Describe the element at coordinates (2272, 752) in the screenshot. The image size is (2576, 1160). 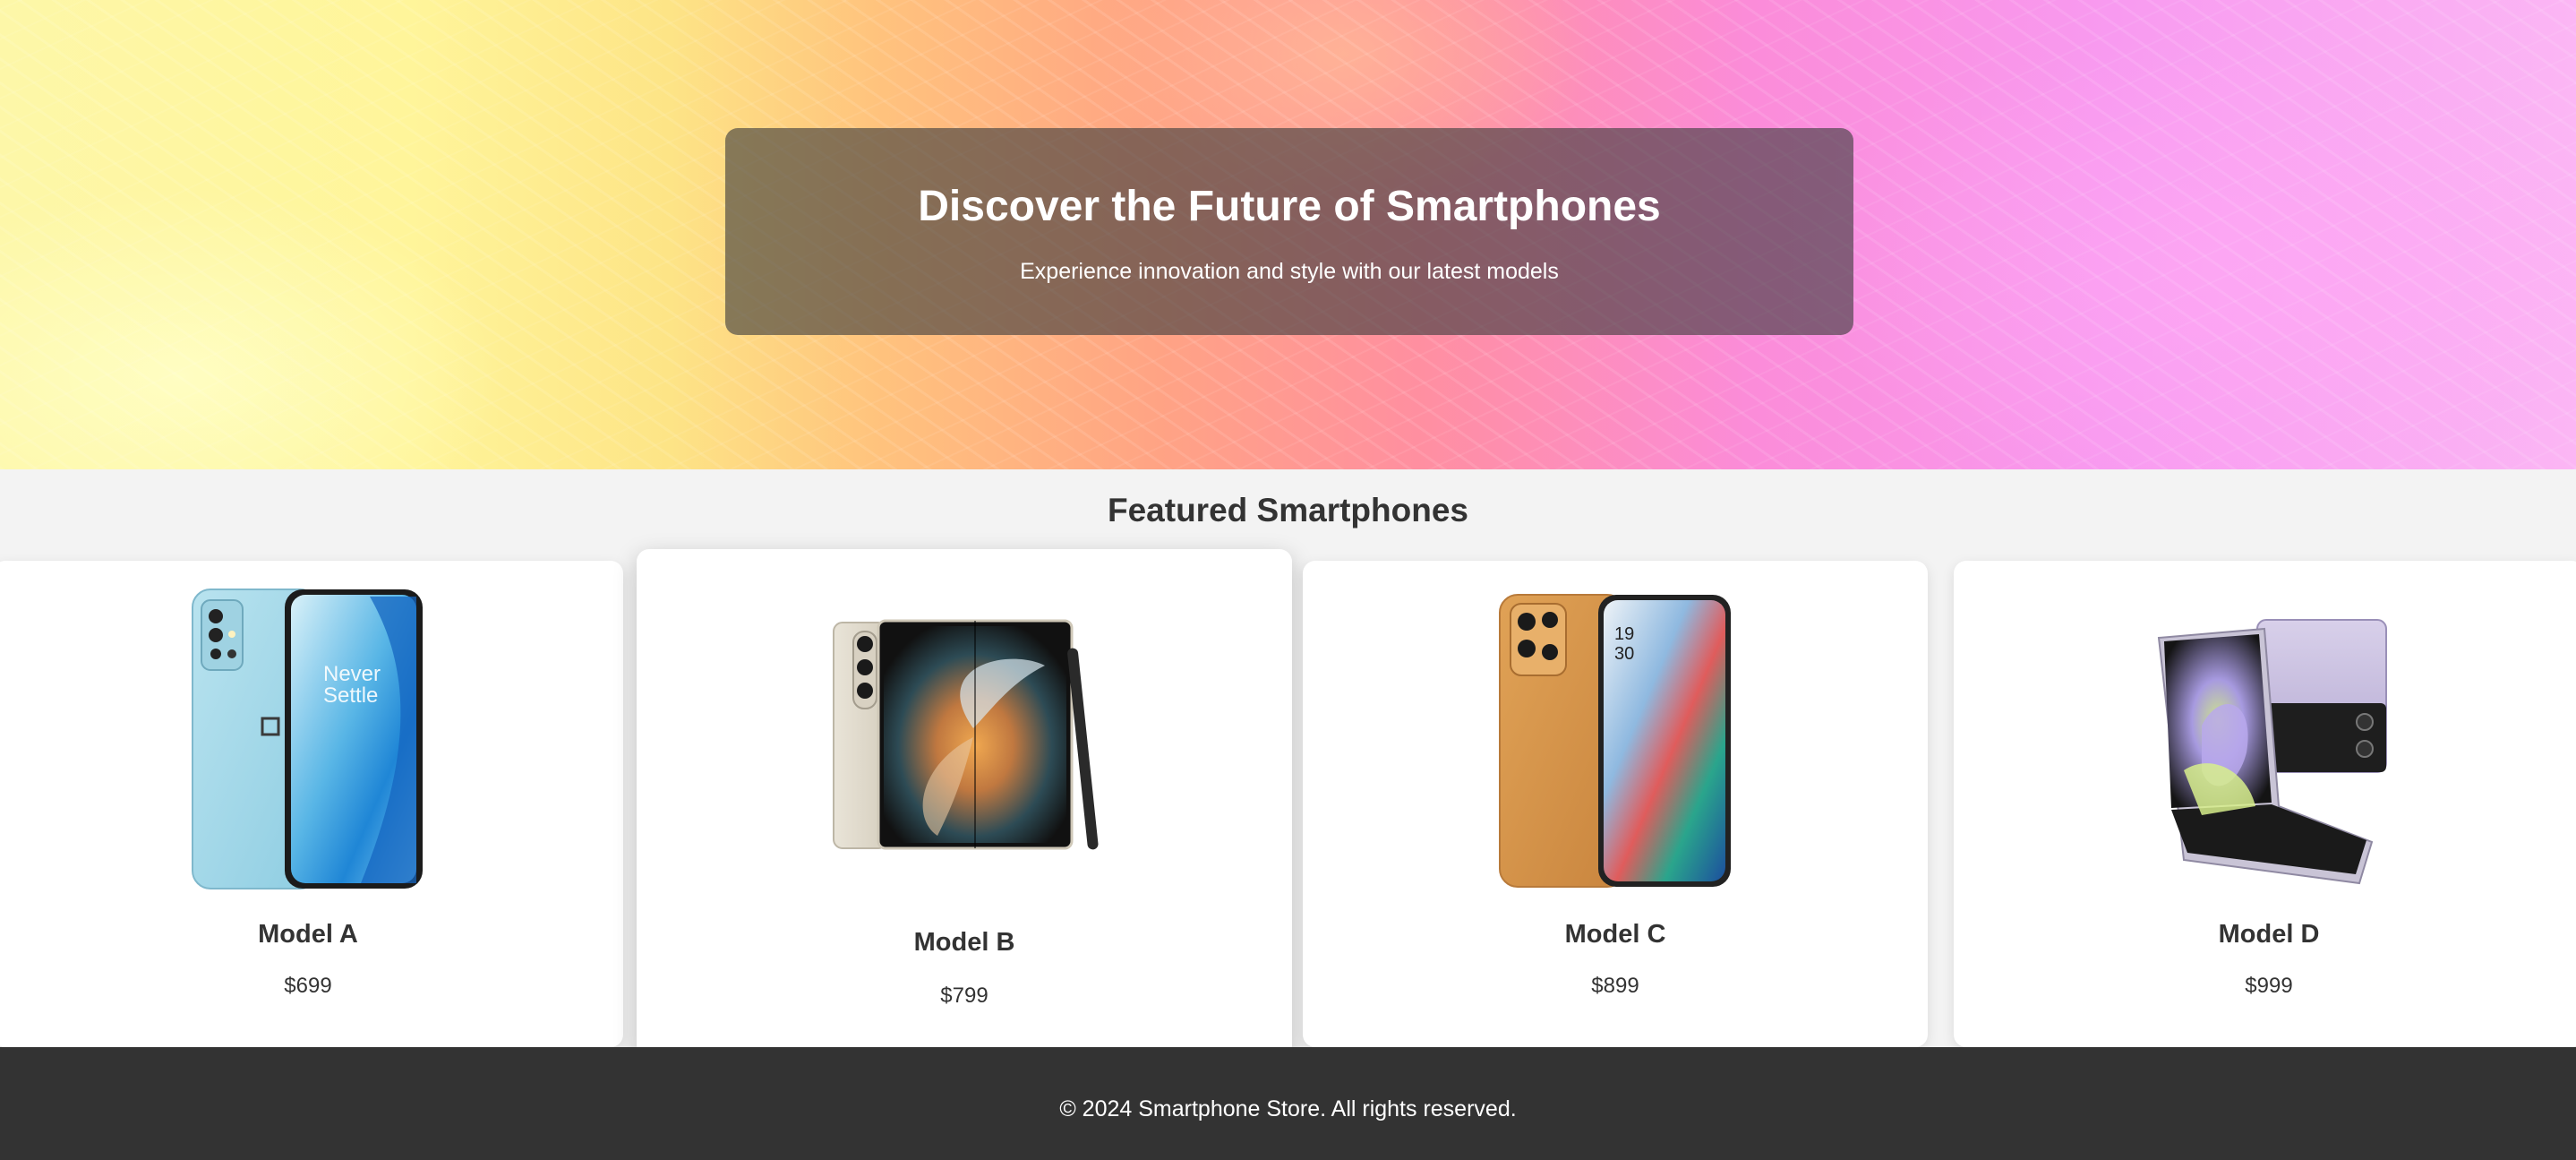
I see `flip-phone-icon` at that location.